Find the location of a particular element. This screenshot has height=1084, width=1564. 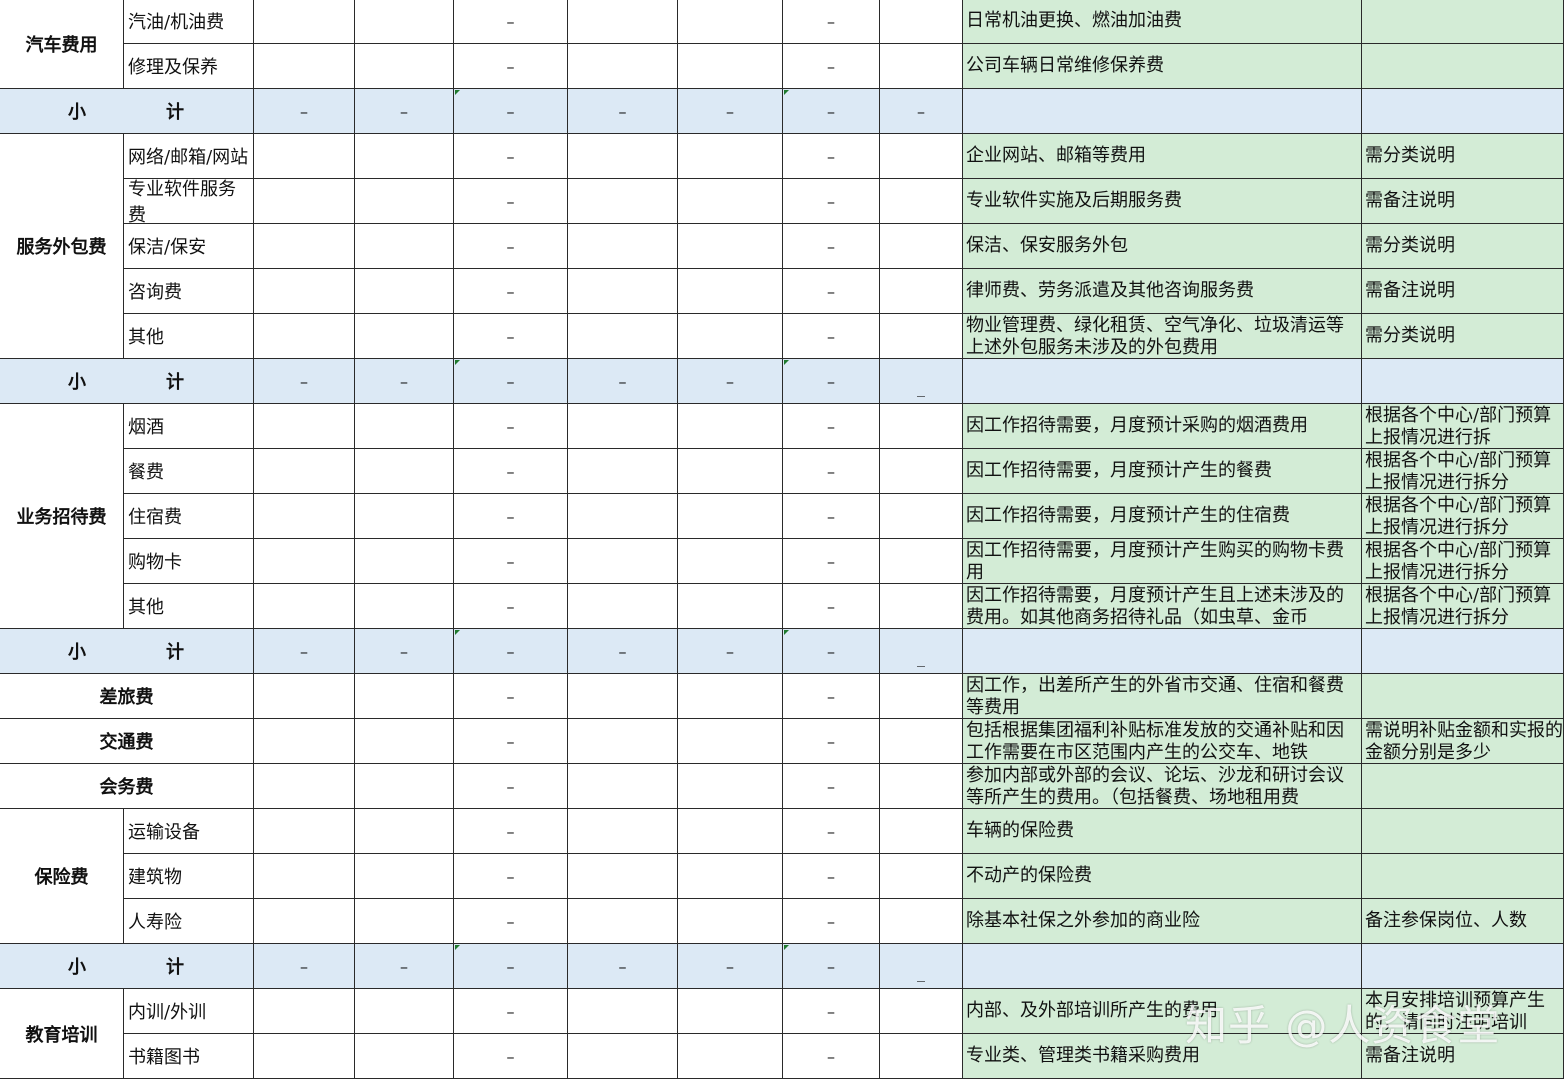

description-cell: 律师费、劳务派遣及其他咨询服务费 is located at coordinates (1162, 291).